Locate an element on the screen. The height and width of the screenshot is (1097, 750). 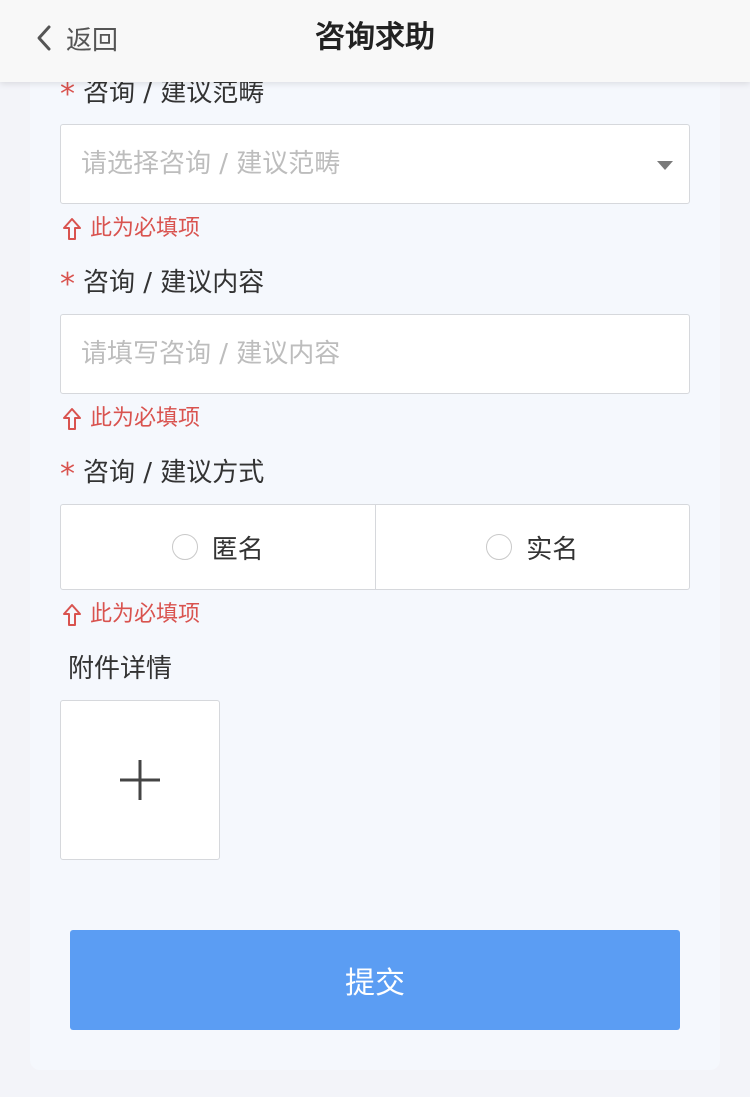
method-error: 此为必填项 is located at coordinates (131, 615).